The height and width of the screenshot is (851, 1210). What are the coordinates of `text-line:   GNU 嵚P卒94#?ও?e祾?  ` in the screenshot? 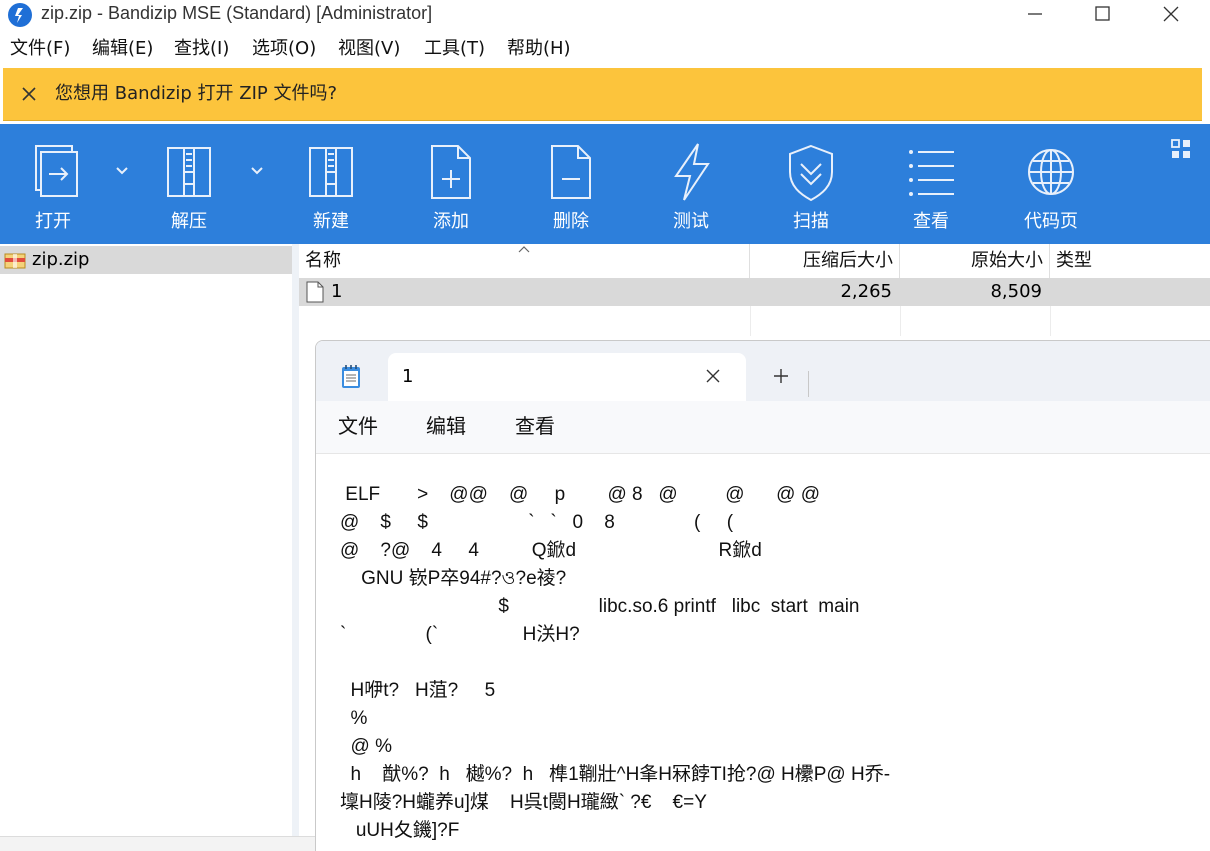 It's located at (463, 579).